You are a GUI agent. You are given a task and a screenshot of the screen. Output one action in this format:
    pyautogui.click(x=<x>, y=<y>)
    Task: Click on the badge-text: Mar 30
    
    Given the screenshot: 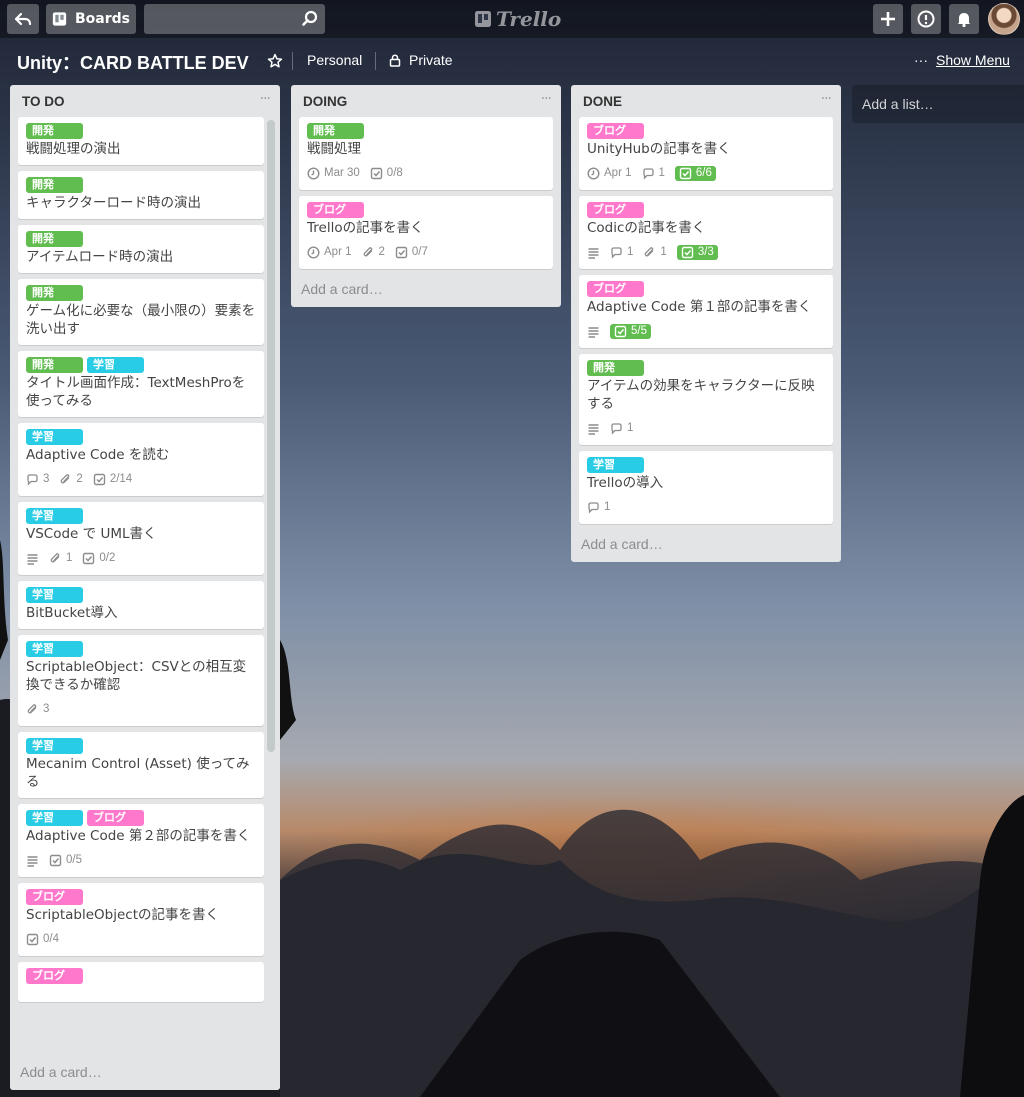 What is the action you would take?
    pyautogui.click(x=342, y=173)
    